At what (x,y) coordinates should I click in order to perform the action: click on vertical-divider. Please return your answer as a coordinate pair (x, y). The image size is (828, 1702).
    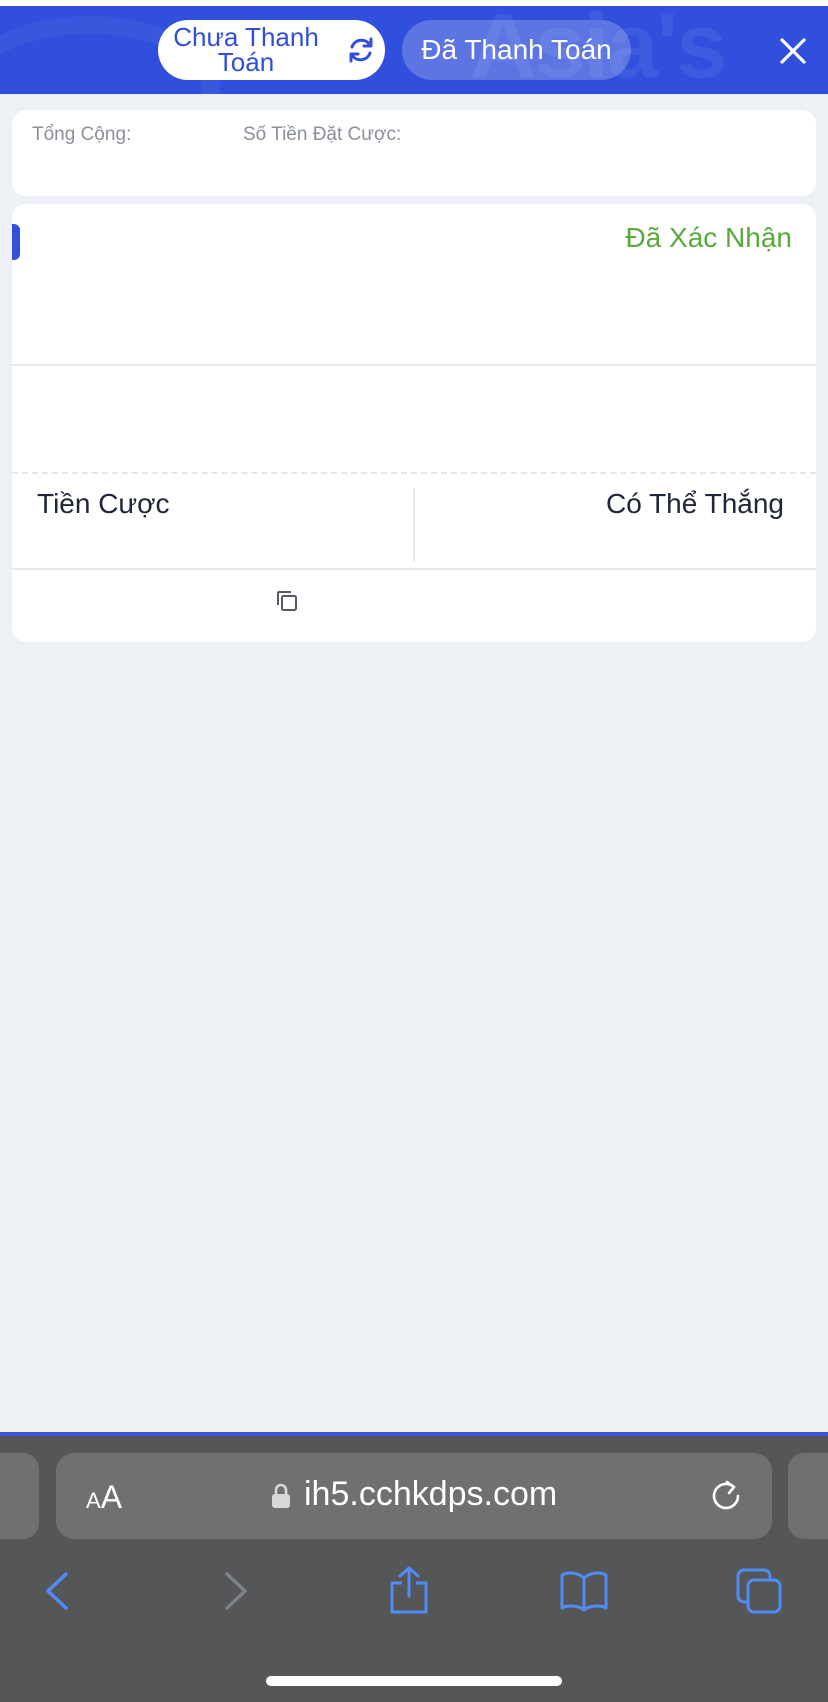
    Looking at the image, I should click on (414, 525).